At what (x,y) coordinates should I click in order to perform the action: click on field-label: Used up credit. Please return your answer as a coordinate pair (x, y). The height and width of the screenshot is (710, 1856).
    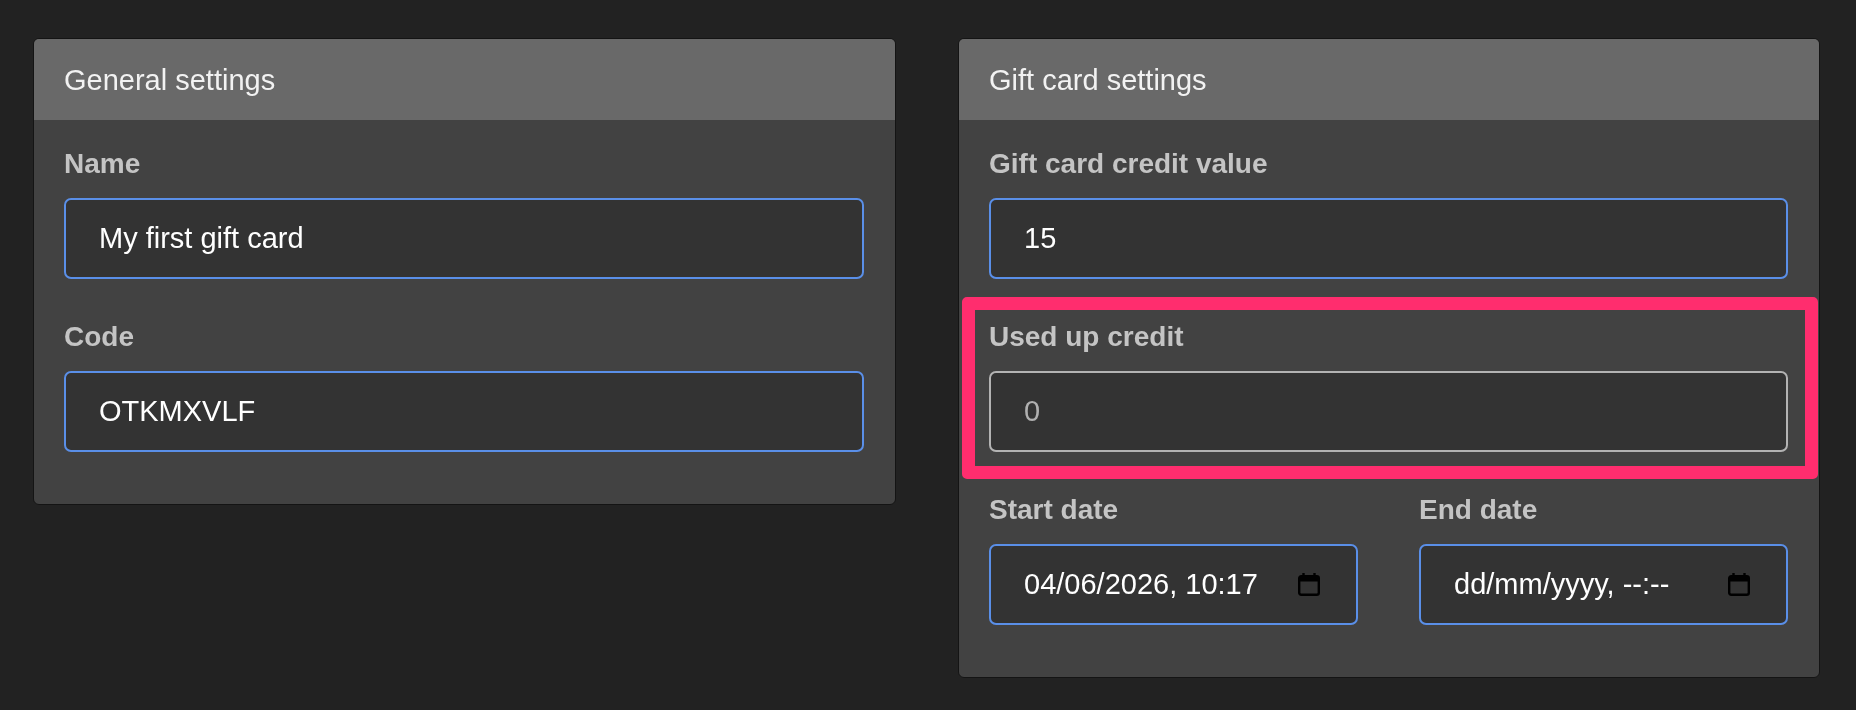
    Looking at the image, I should click on (1086, 337).